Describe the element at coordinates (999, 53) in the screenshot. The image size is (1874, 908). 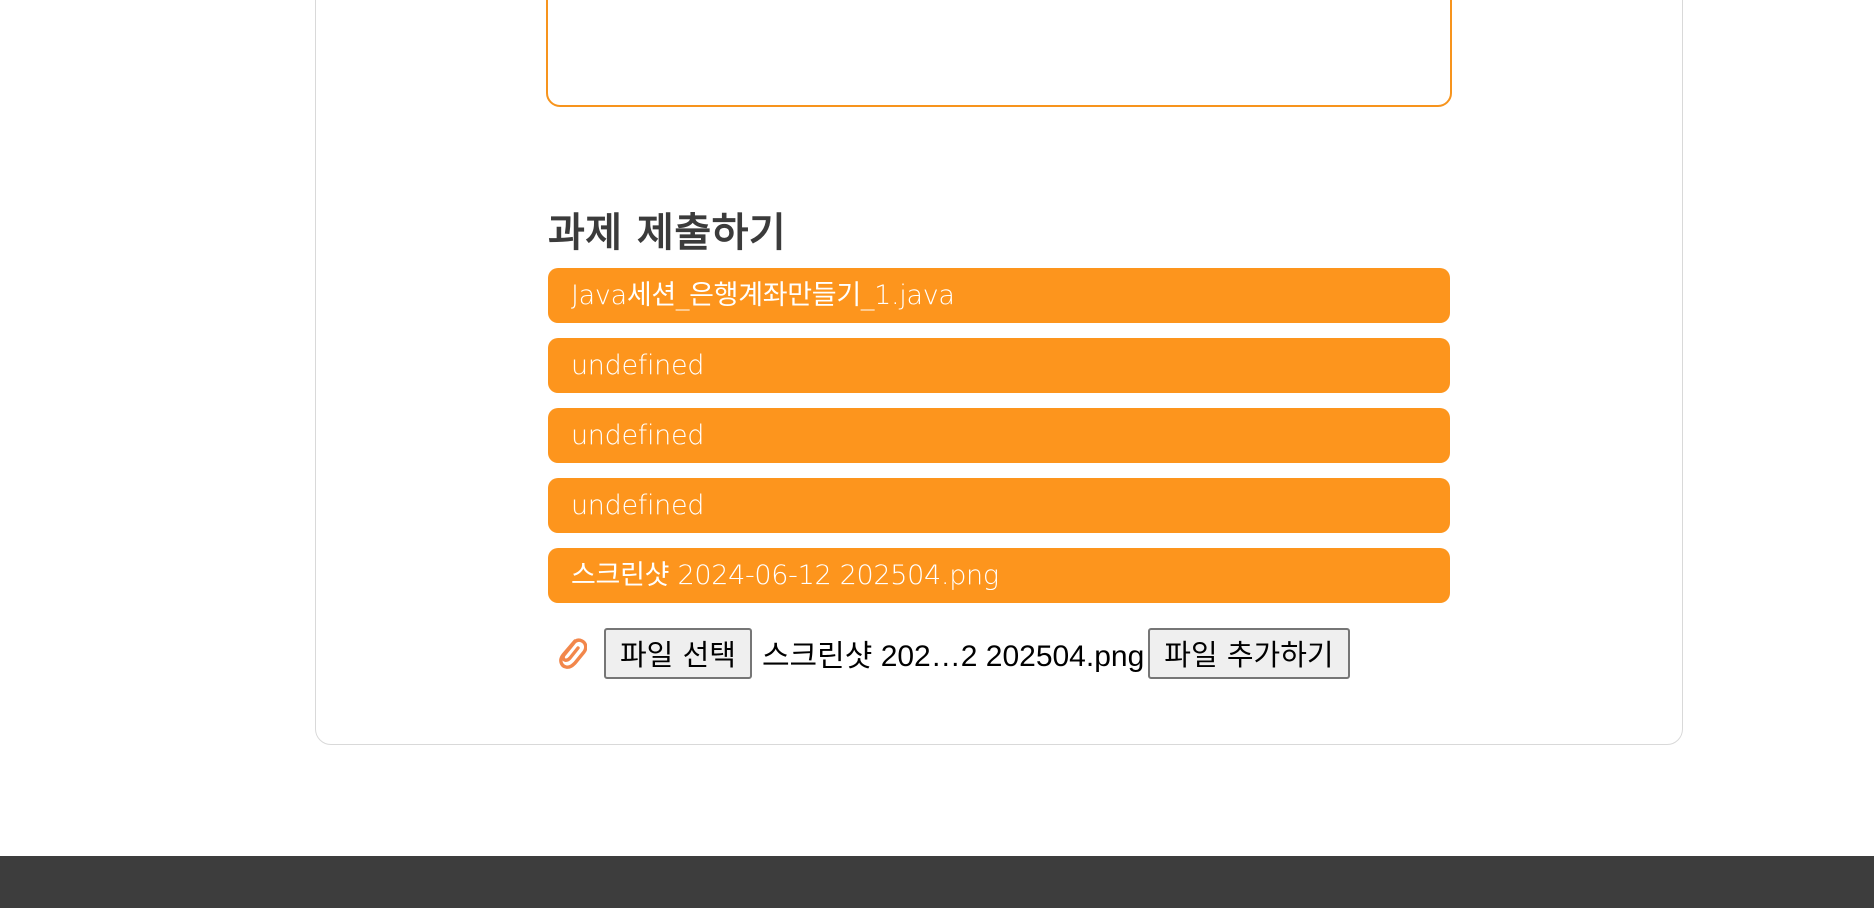
I see `comment-textarea` at that location.